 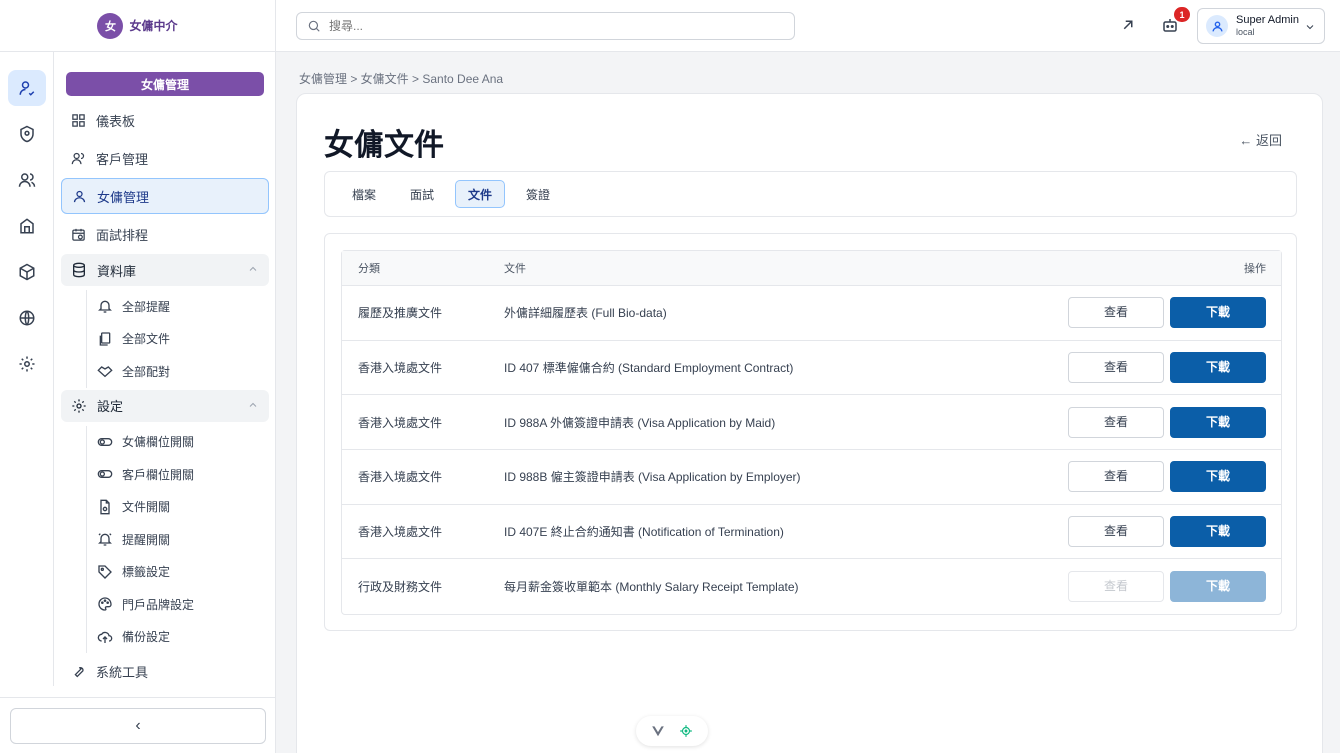 I want to click on sidebar-group-label: 資料庫, so click(x=117, y=271).